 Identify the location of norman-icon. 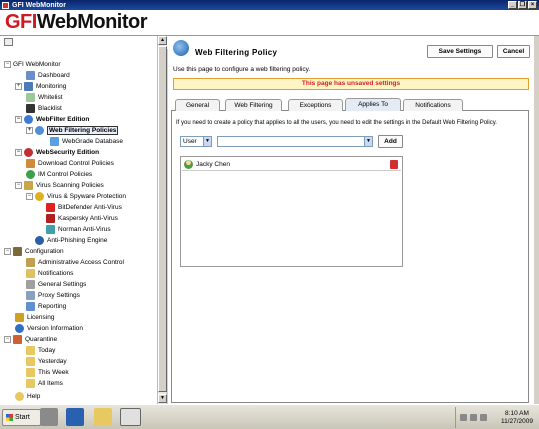
(50, 229).